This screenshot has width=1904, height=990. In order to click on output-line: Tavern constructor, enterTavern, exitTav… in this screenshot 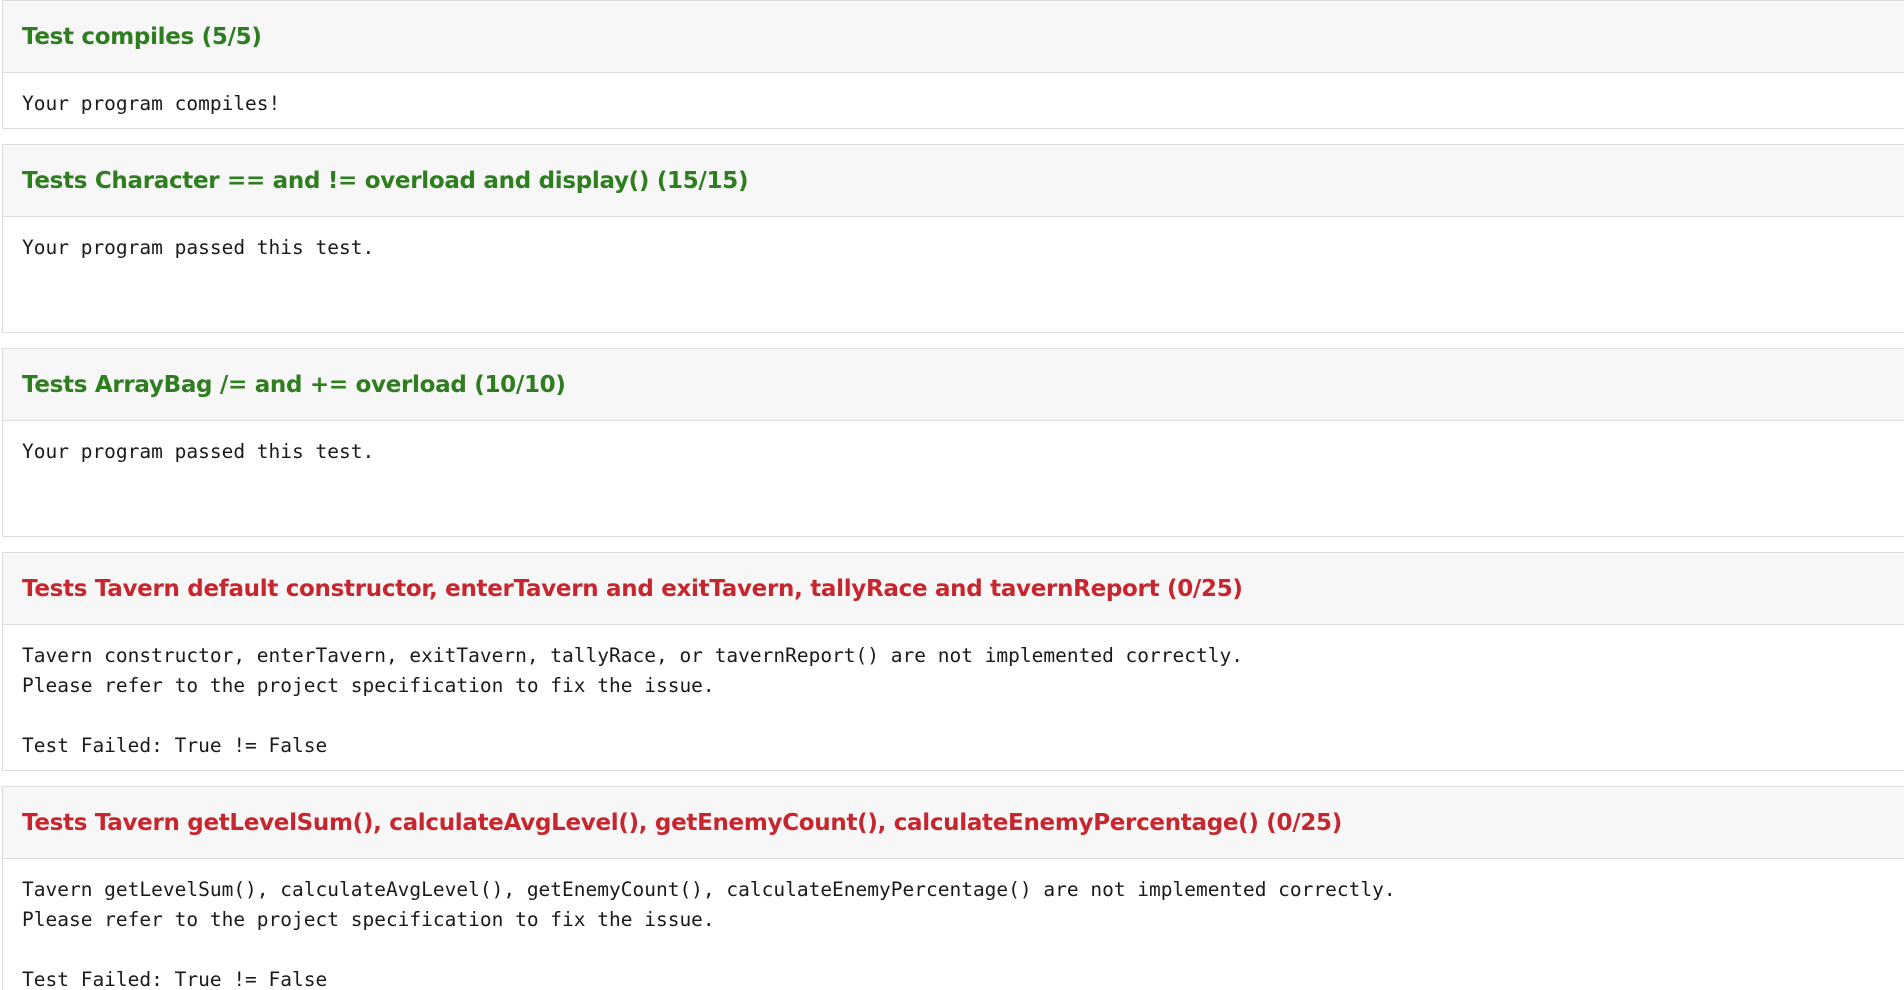, I will do `click(632, 655)`.